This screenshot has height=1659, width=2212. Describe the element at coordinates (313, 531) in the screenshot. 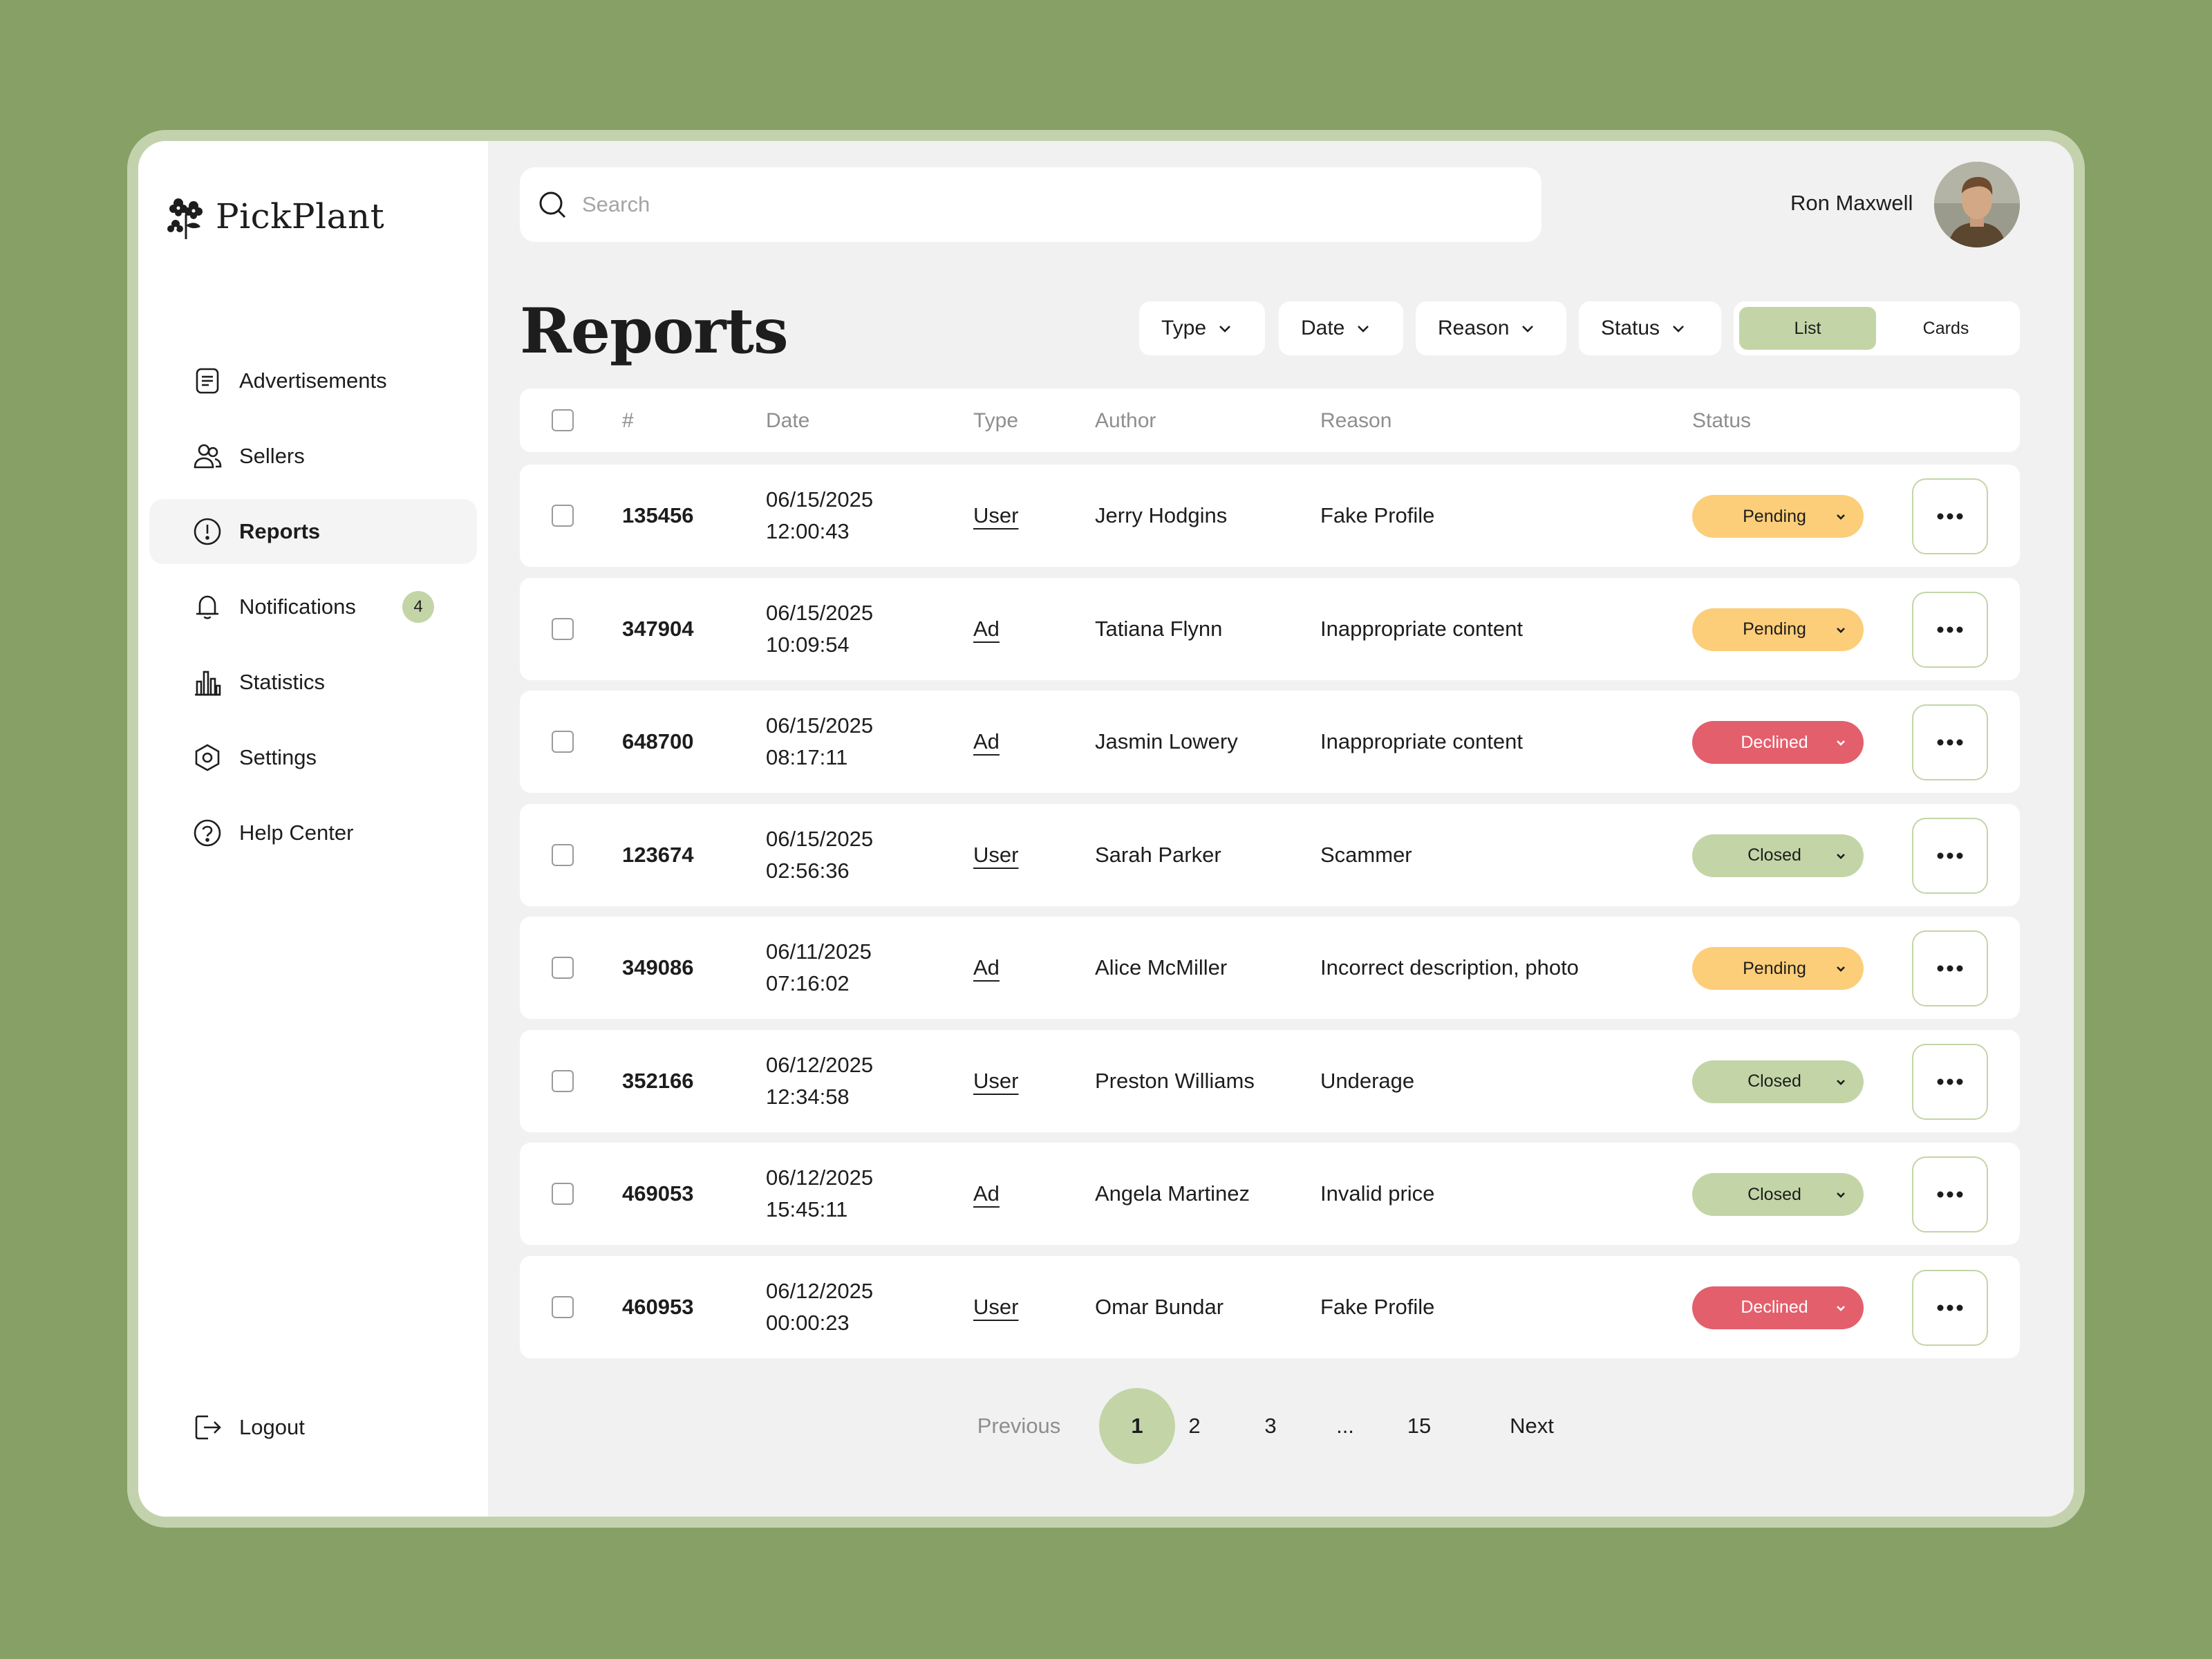

I see `sidebar-item-reports: Reports` at that location.